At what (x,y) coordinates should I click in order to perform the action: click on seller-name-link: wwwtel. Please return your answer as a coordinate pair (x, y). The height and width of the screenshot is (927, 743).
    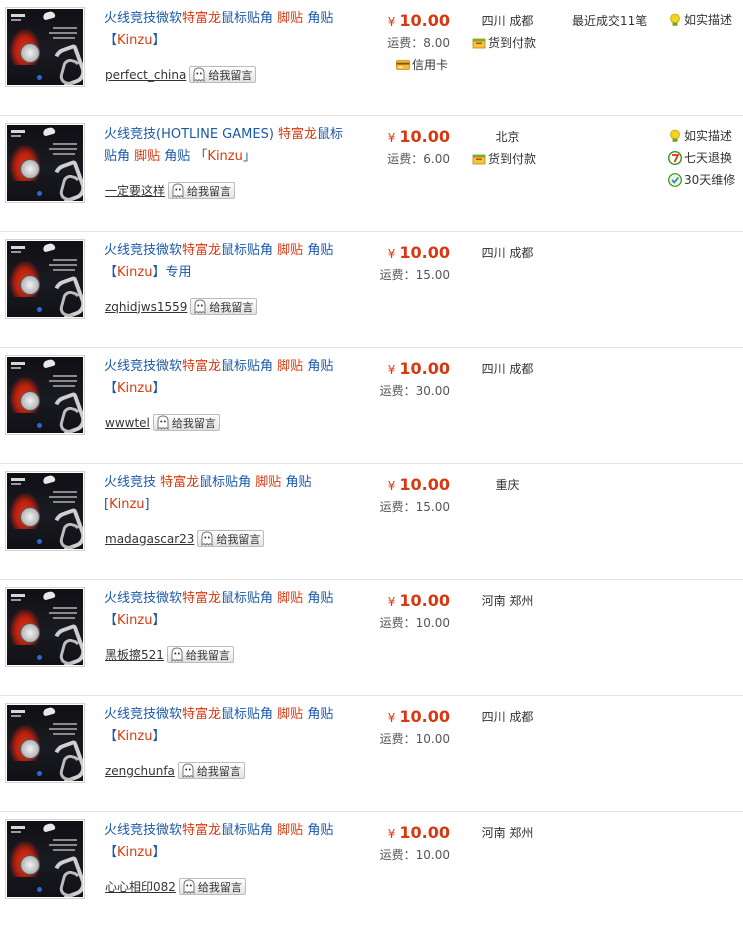
    Looking at the image, I should click on (127, 423).